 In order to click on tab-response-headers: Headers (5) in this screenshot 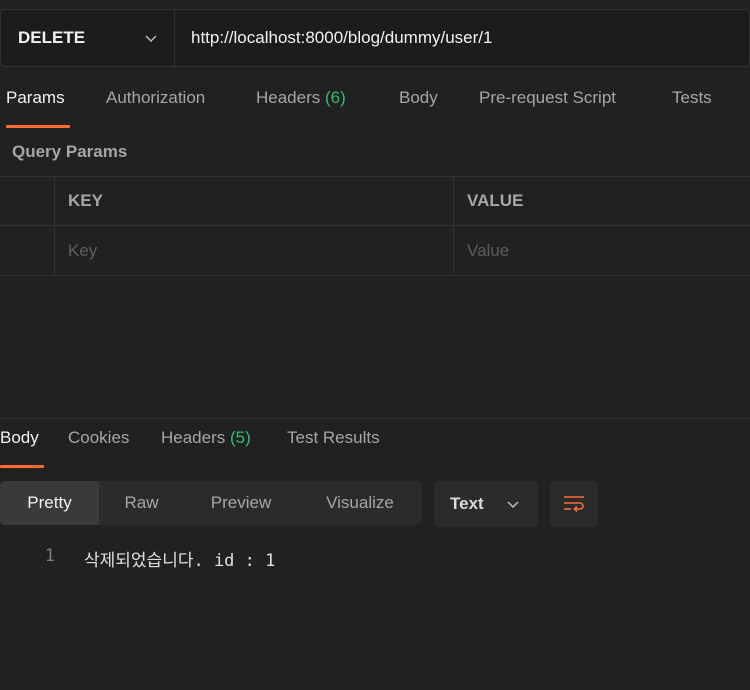, I will do `click(206, 449)`.